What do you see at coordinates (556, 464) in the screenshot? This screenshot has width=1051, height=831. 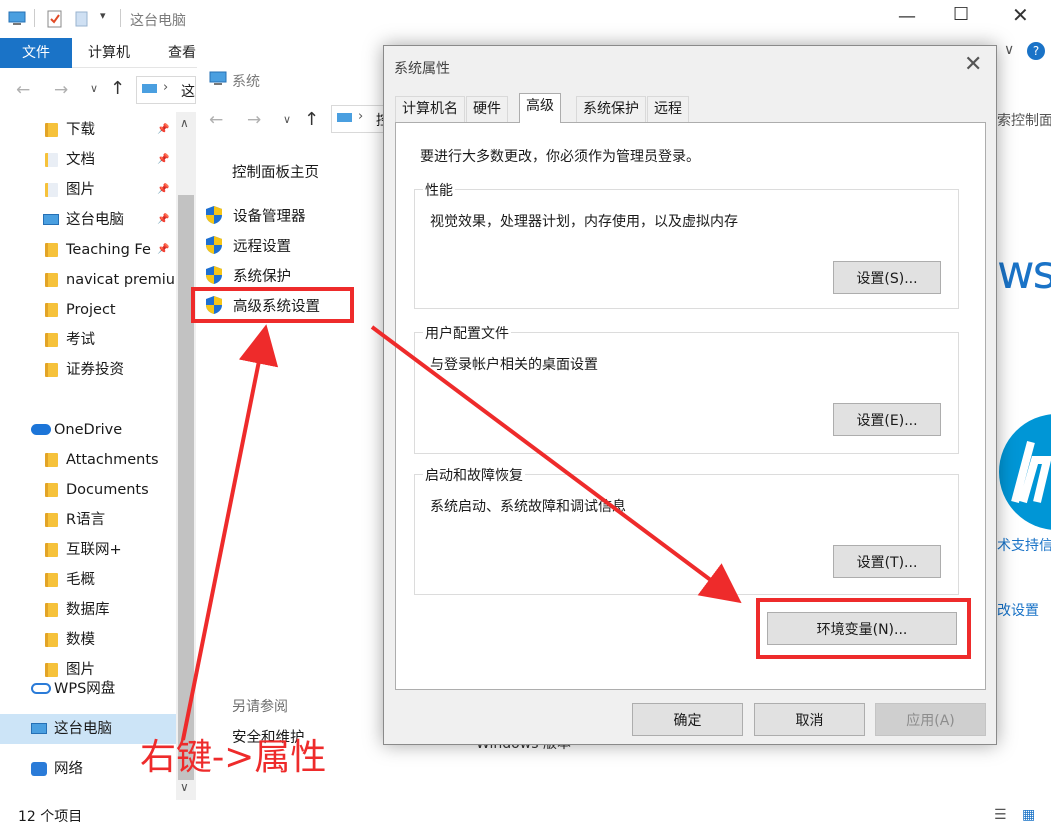 I see `arrow-to-environment-variables` at bounding box center [556, 464].